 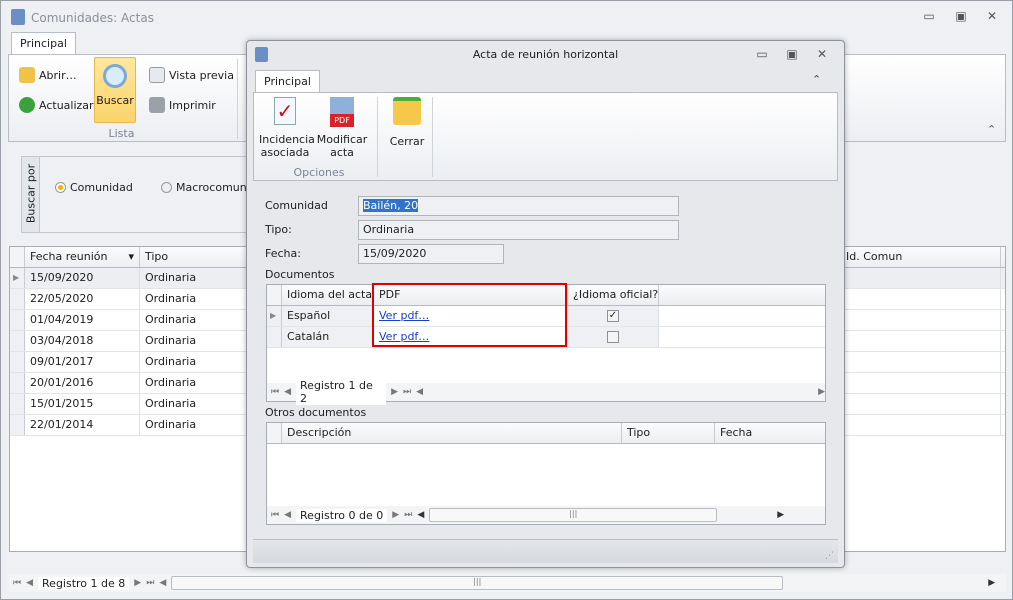 I want to click on cell-fecha: 09/01/2017, so click(x=82, y=362).